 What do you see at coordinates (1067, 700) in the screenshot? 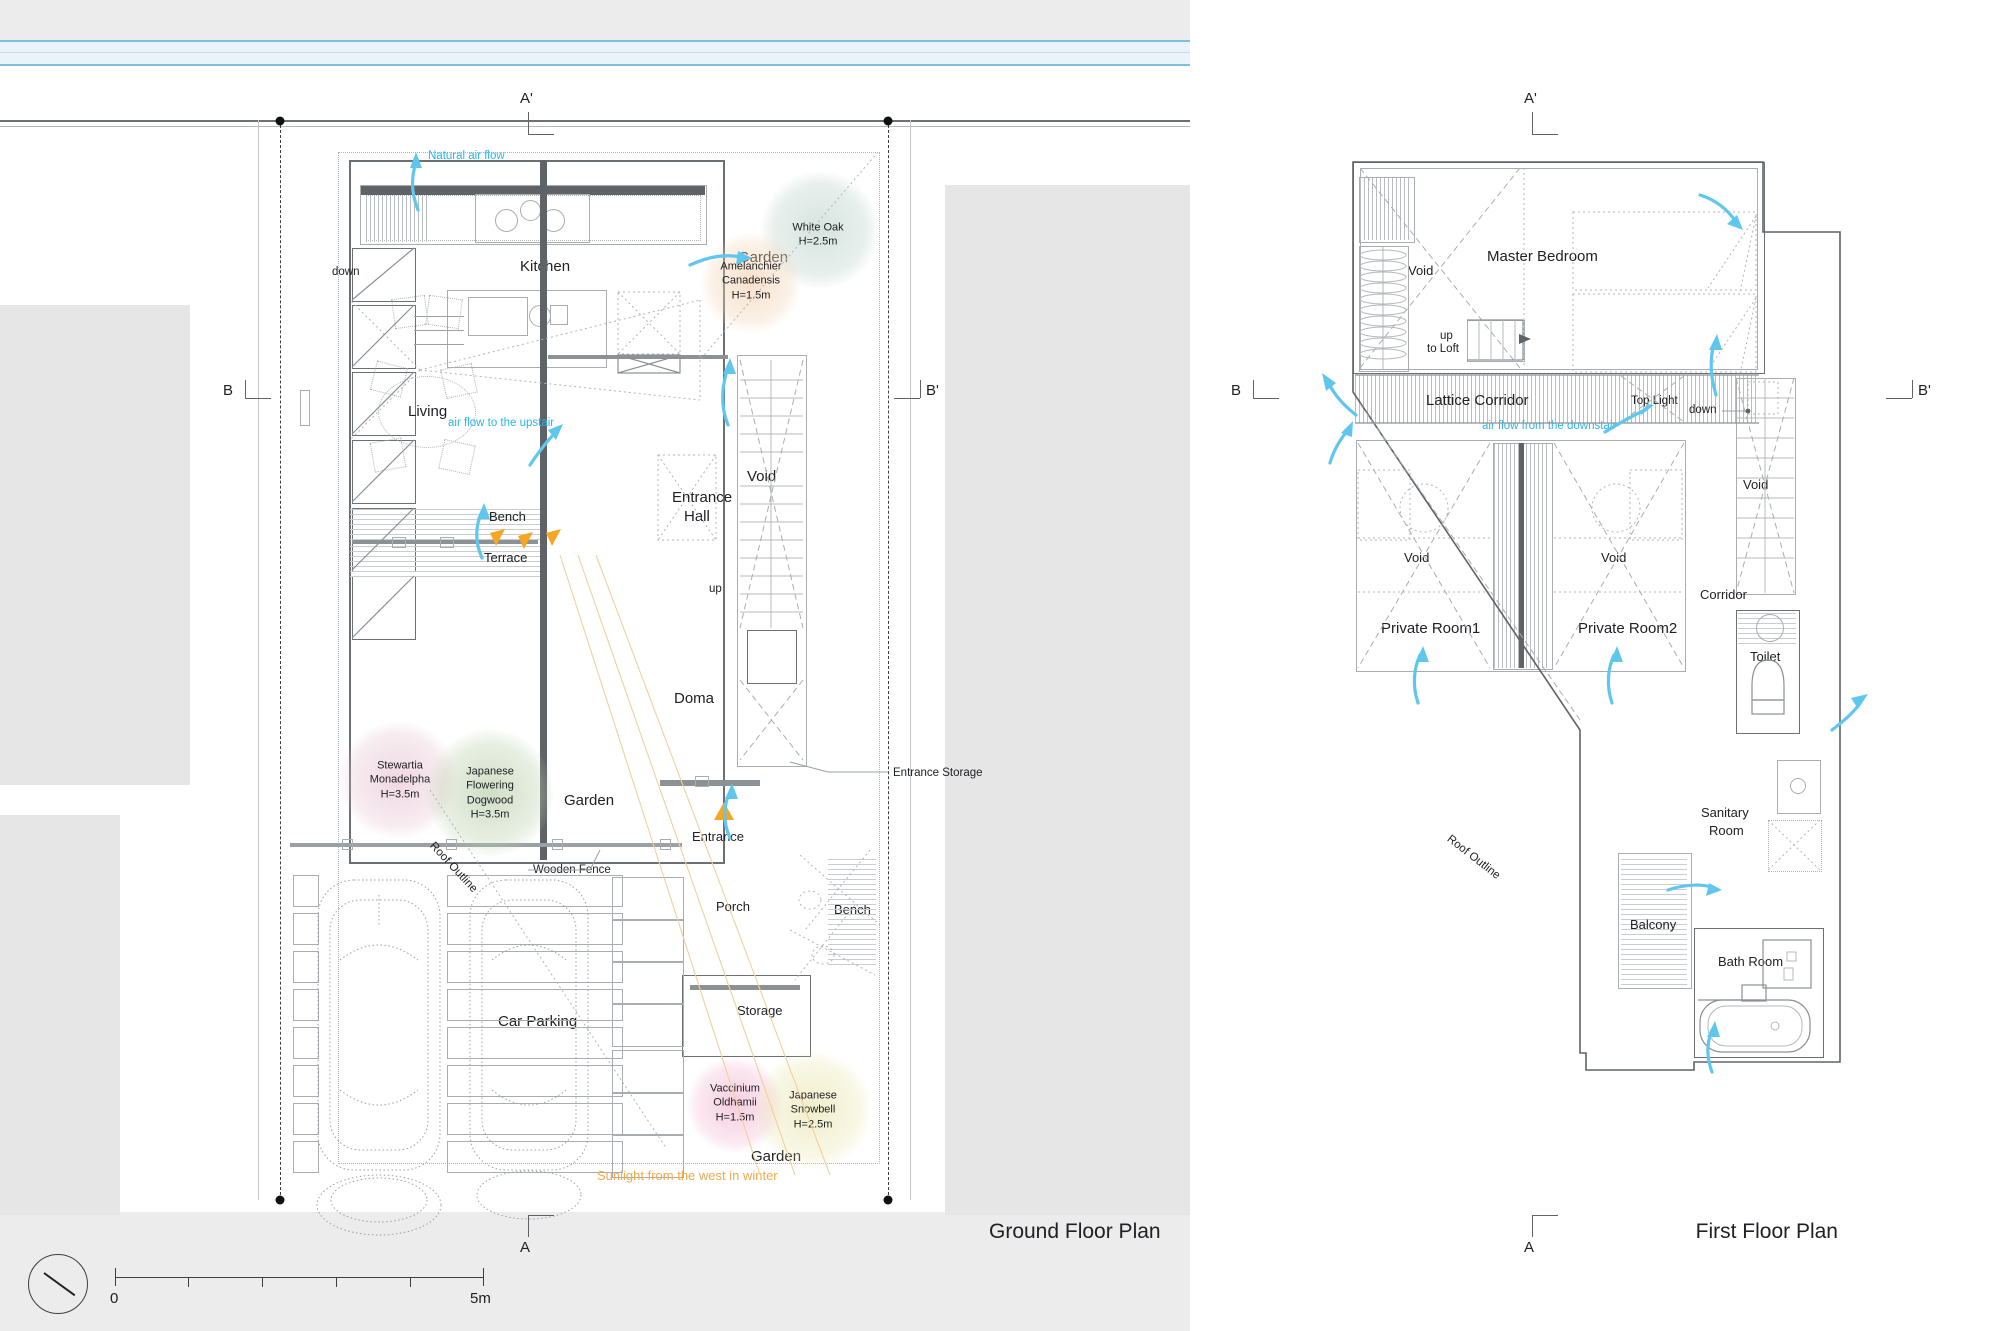
I see `neighbour-block-east` at bounding box center [1067, 700].